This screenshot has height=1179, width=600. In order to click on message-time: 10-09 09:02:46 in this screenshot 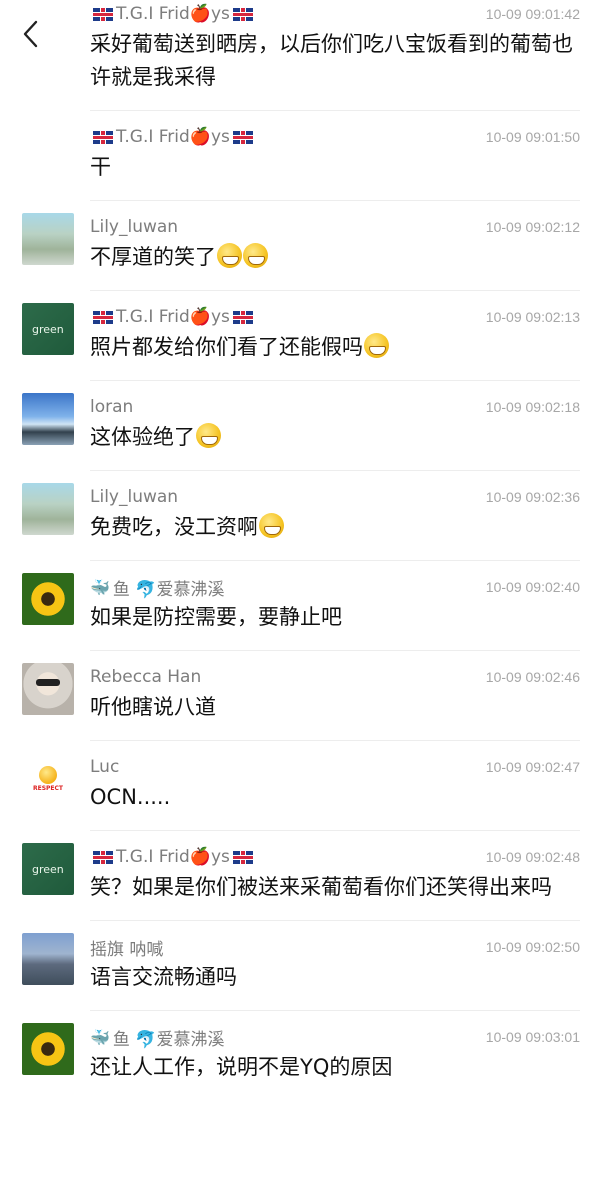, I will do `click(532, 677)`.